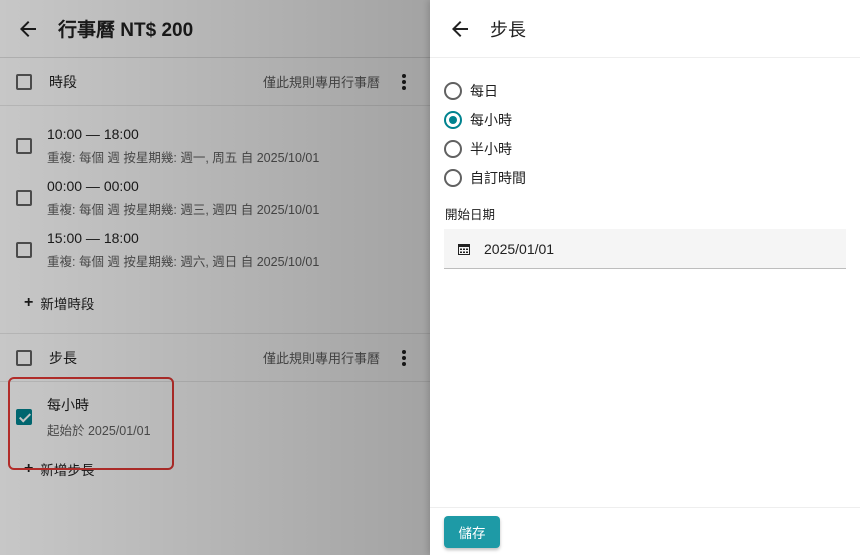 Image resolution: width=860 pixels, height=555 pixels. Describe the element at coordinates (645, 249) in the screenshot. I see `start-date-field: 2025/01/01` at that location.